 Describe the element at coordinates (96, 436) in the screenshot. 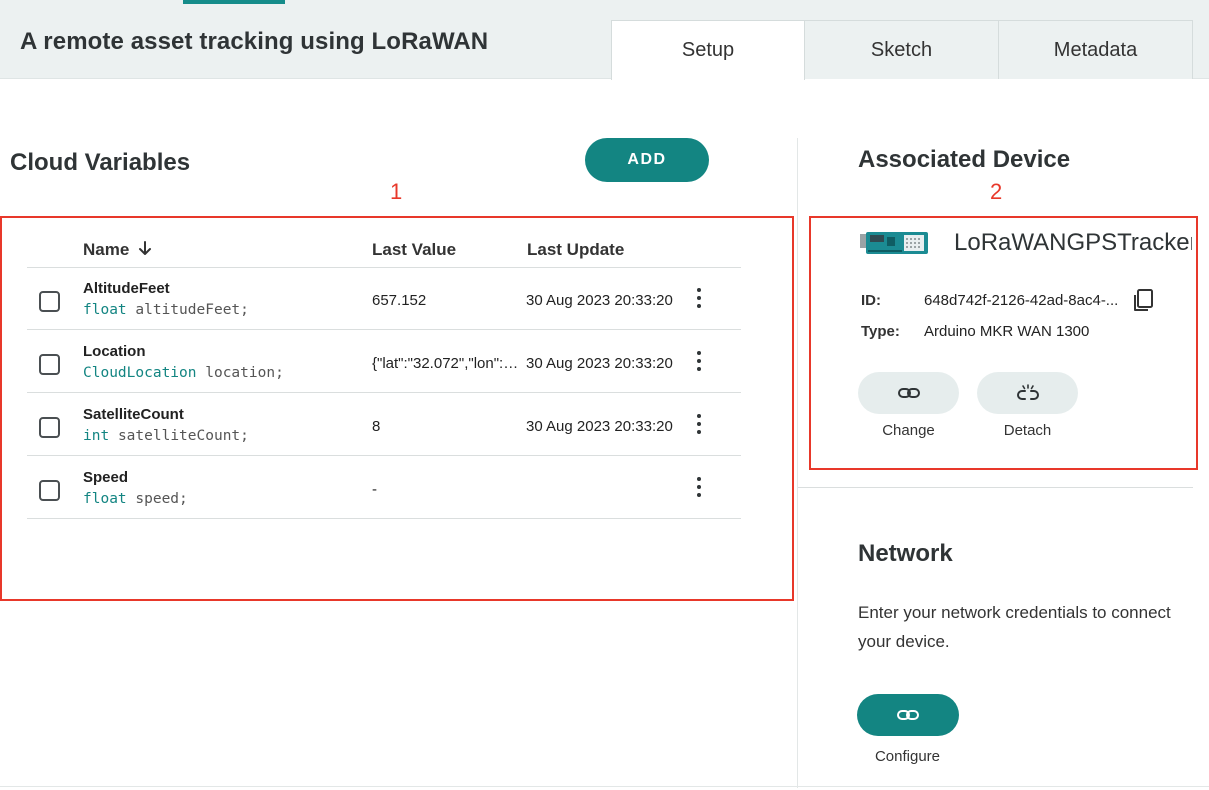

I see `variable-type: int` at that location.